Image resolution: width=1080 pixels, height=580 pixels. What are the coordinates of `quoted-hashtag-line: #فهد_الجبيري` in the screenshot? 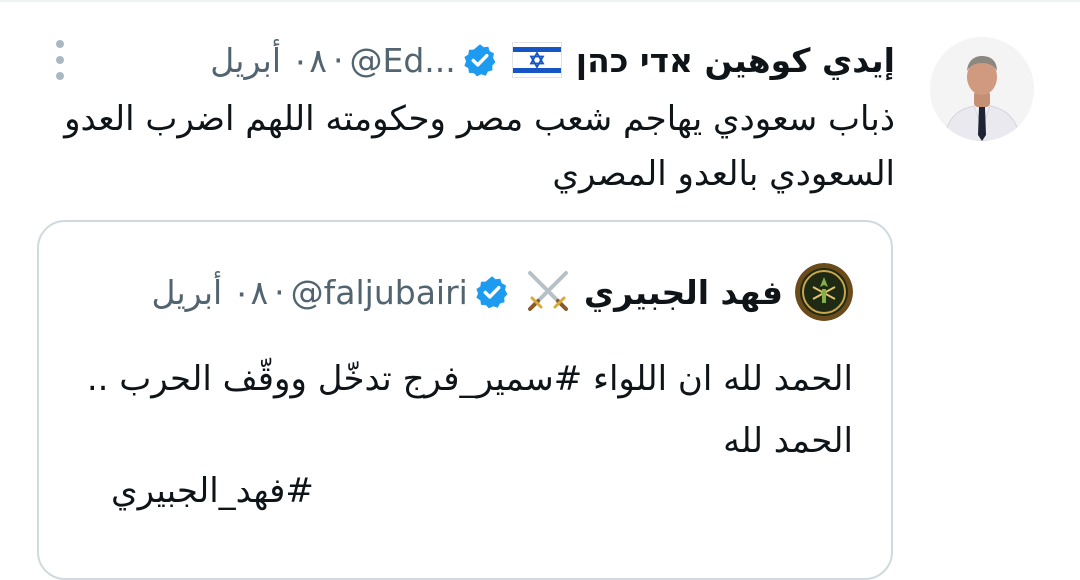 It's located at (212, 491).